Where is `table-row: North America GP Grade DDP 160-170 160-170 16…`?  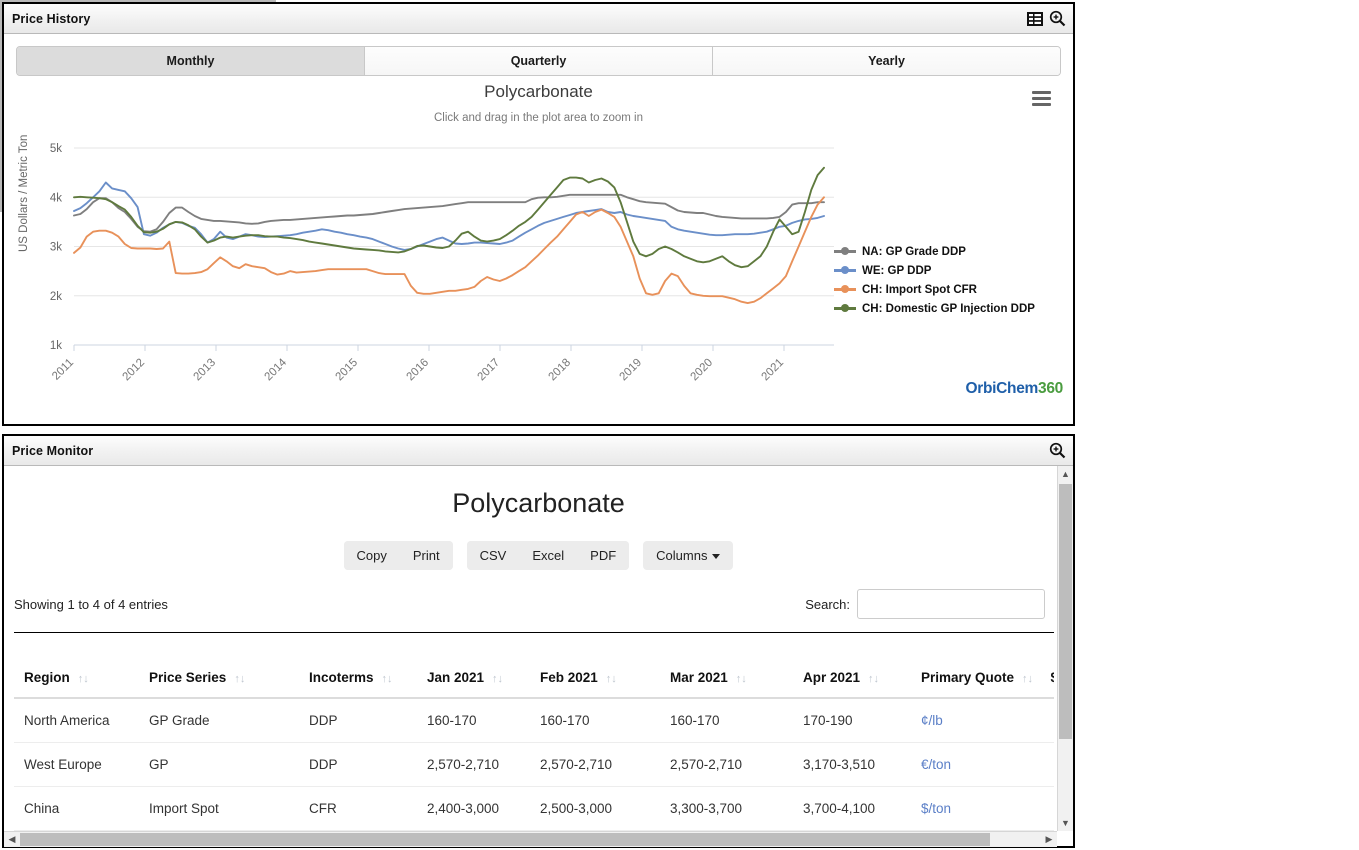
table-row: North America GP Grade DDP 160-170 160-170 16… is located at coordinates (534, 720).